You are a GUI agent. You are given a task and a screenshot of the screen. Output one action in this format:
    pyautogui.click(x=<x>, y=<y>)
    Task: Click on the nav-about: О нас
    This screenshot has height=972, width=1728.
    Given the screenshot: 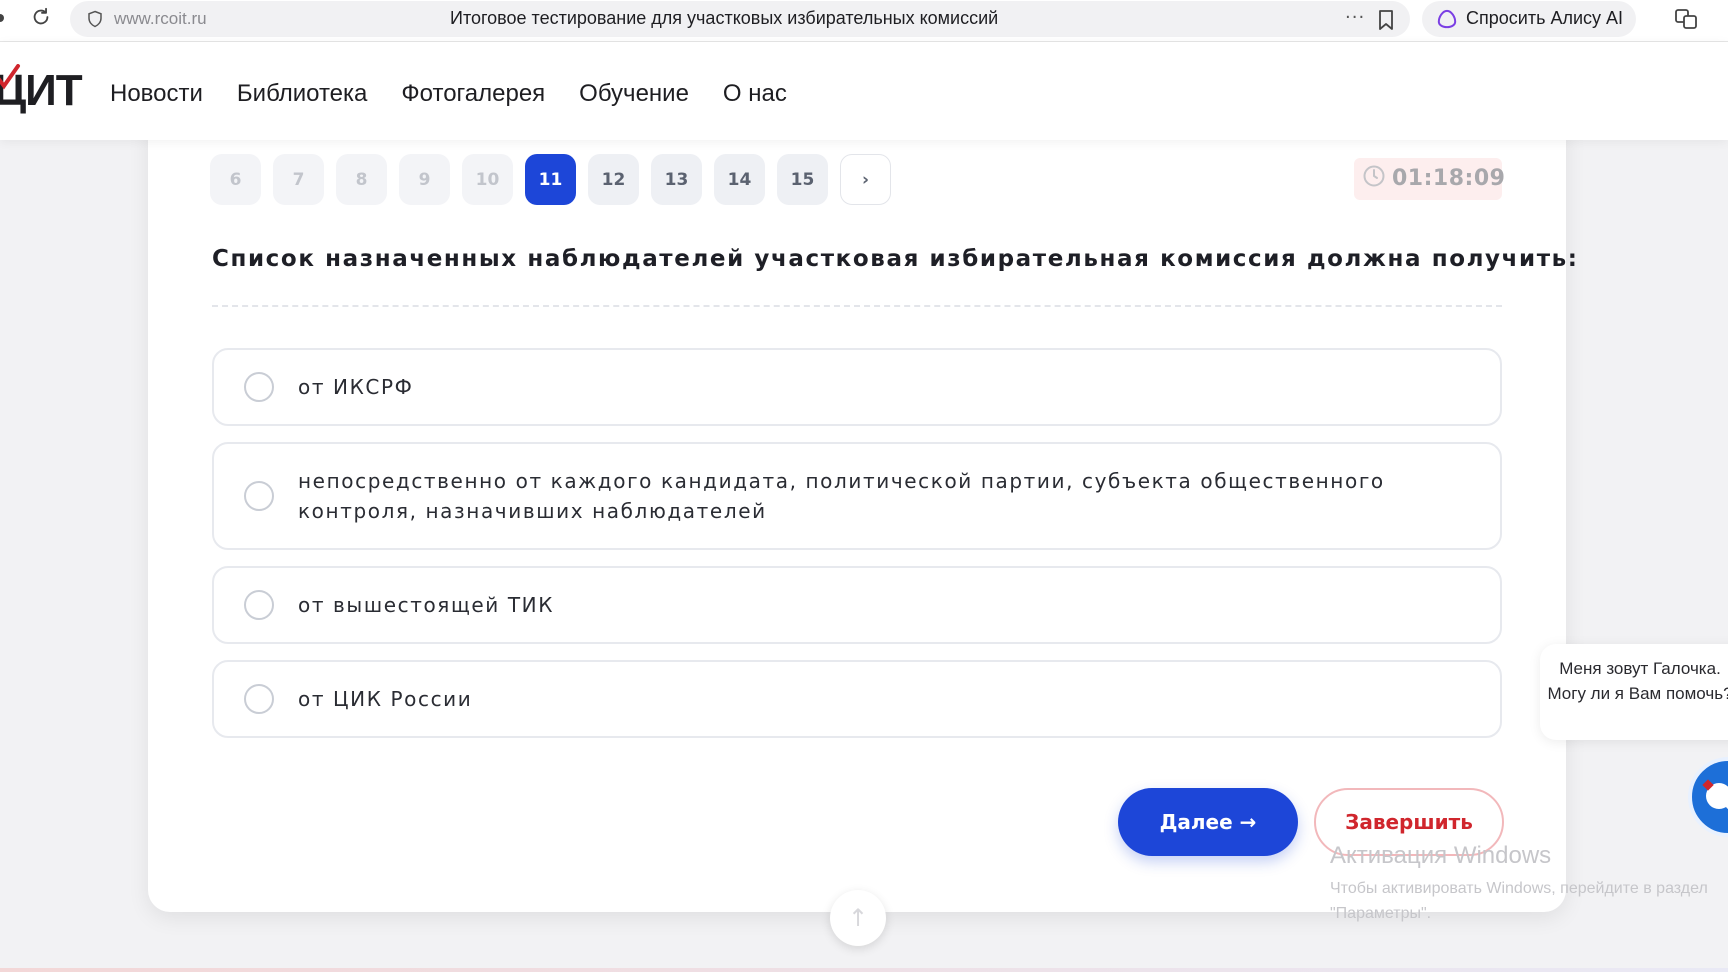 What is the action you would take?
    pyautogui.click(x=755, y=94)
    